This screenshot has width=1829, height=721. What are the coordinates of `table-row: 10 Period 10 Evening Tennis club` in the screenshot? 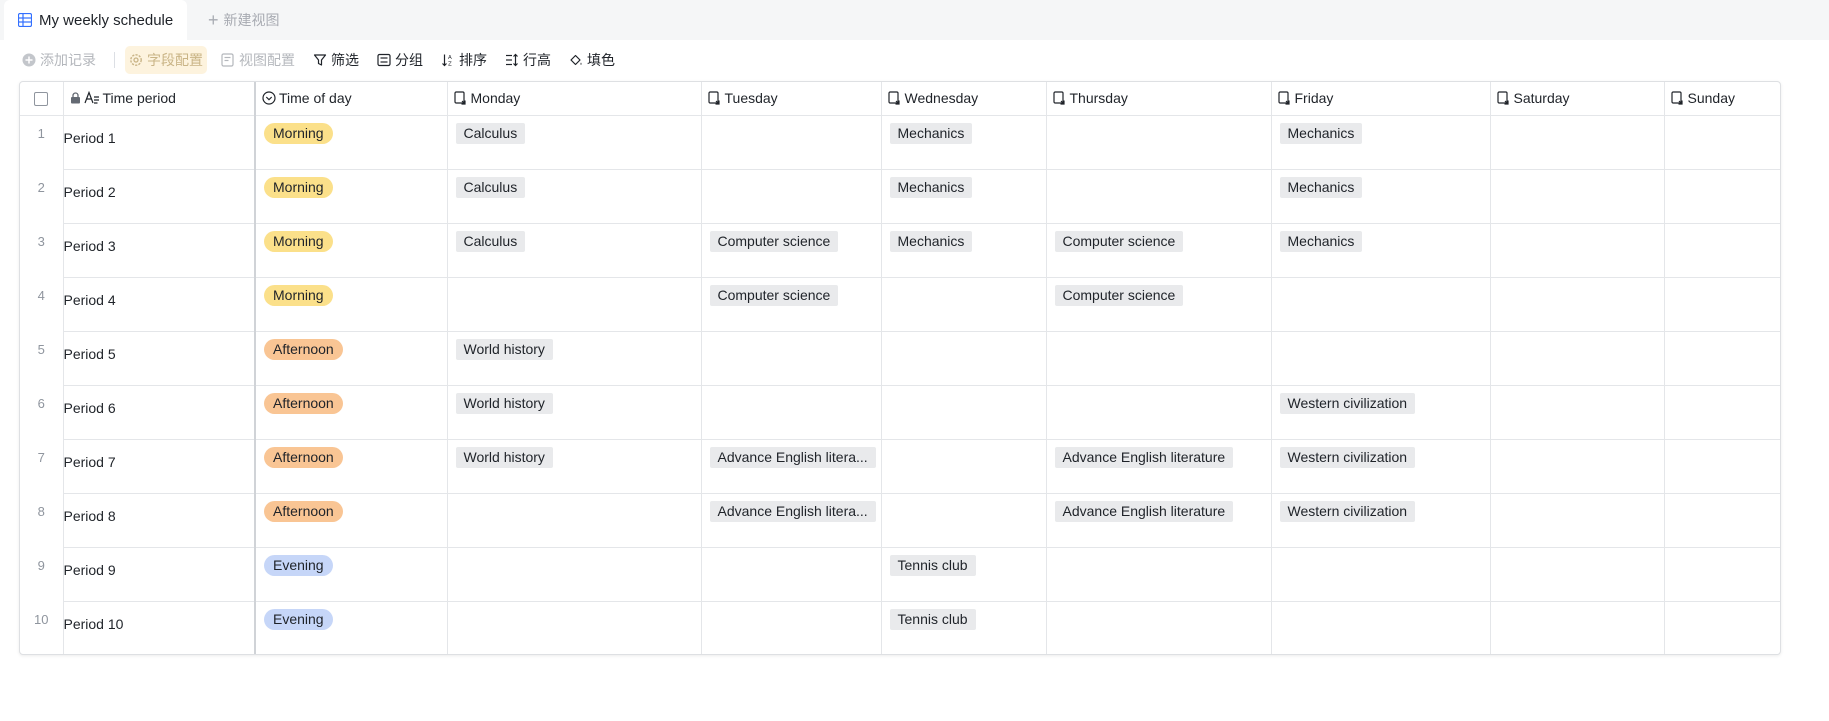 It's located at (900, 627).